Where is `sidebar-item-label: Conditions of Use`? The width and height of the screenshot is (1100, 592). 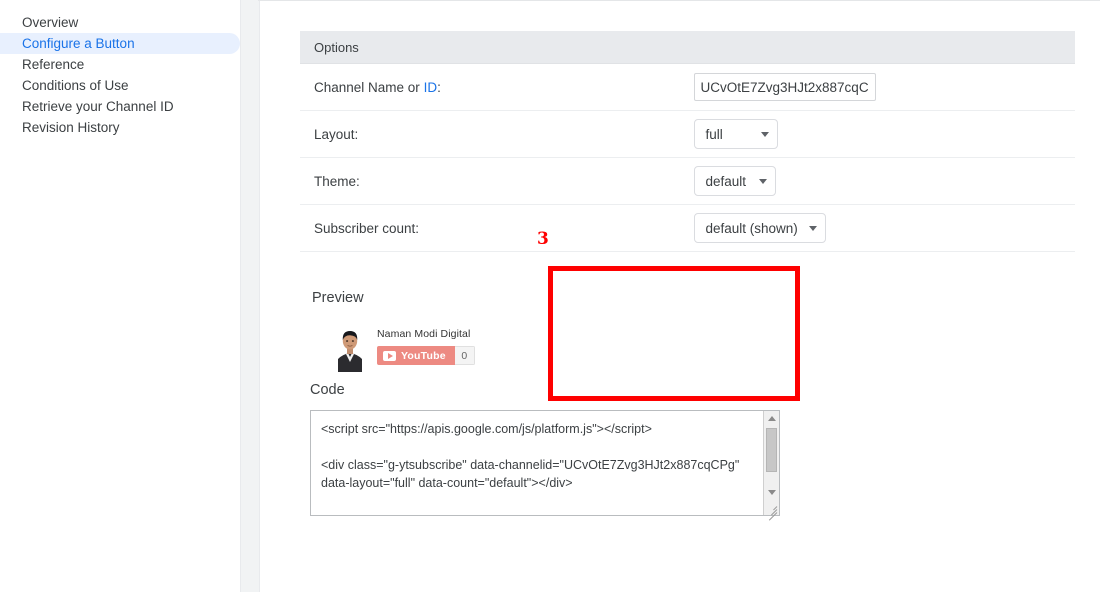
sidebar-item-label: Conditions of Use is located at coordinates (75, 85).